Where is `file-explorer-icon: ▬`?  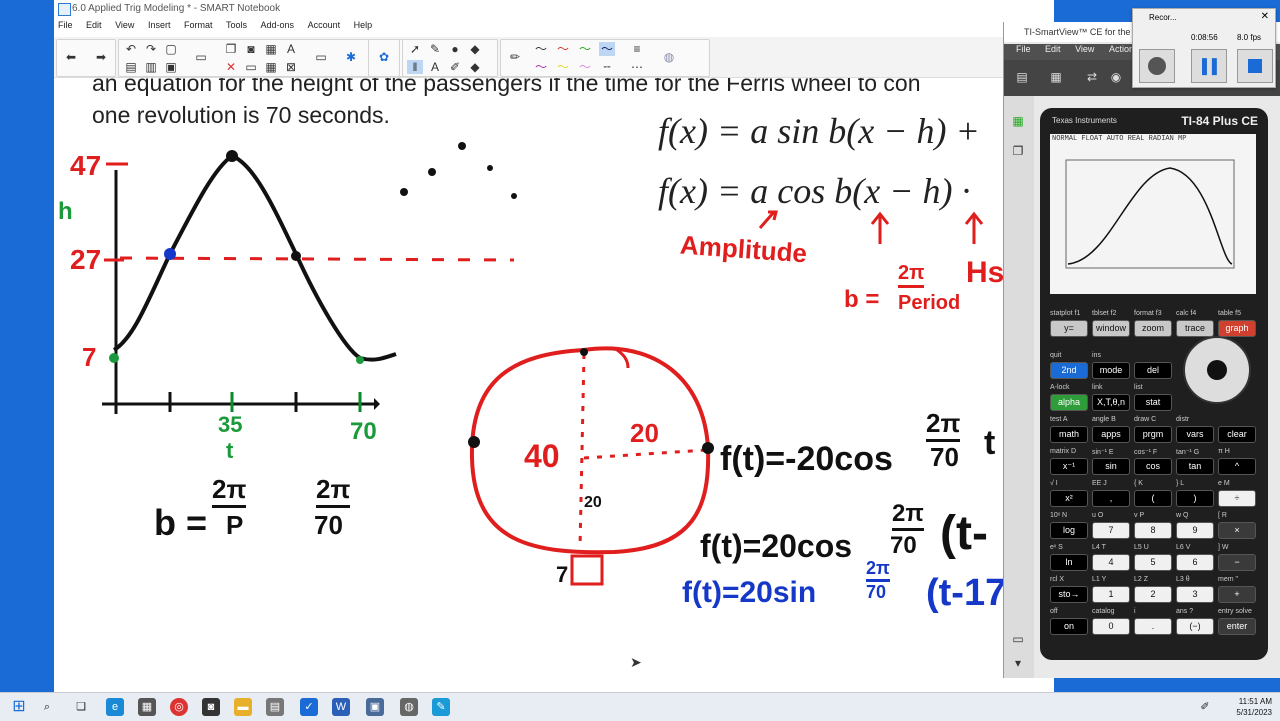 file-explorer-icon: ▬ is located at coordinates (243, 707).